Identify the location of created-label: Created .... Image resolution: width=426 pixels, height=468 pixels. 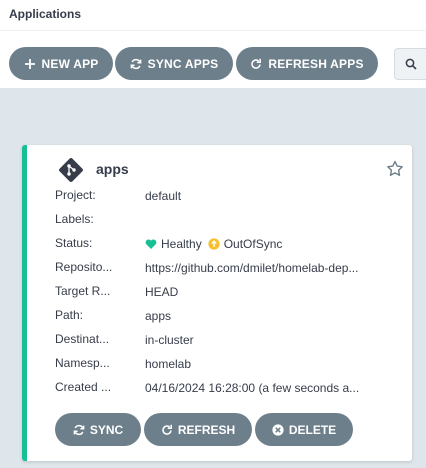
(83, 387).